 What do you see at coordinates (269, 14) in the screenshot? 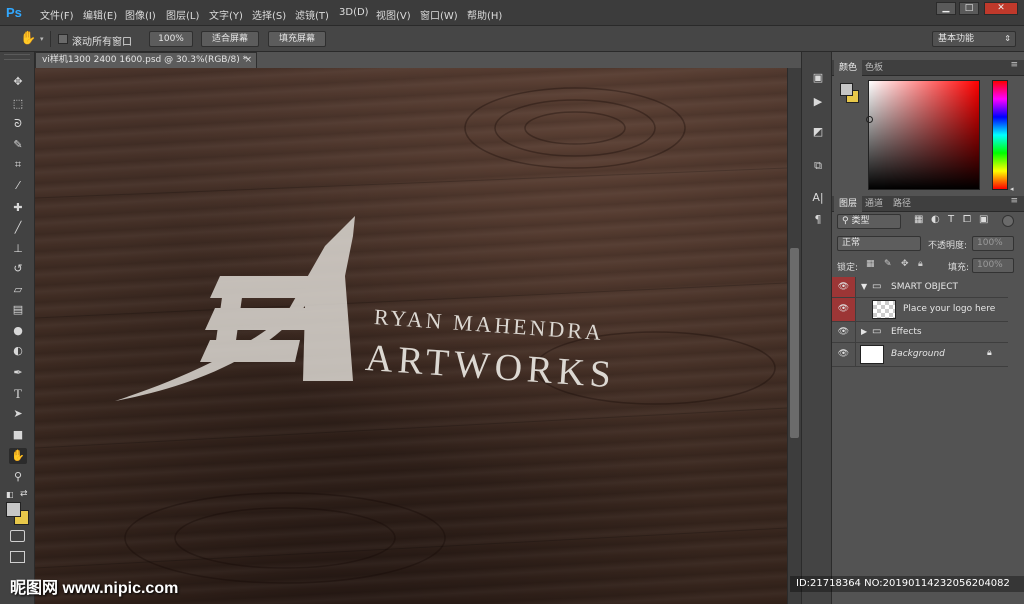
I see `menu-select: 选择(S)` at bounding box center [269, 14].